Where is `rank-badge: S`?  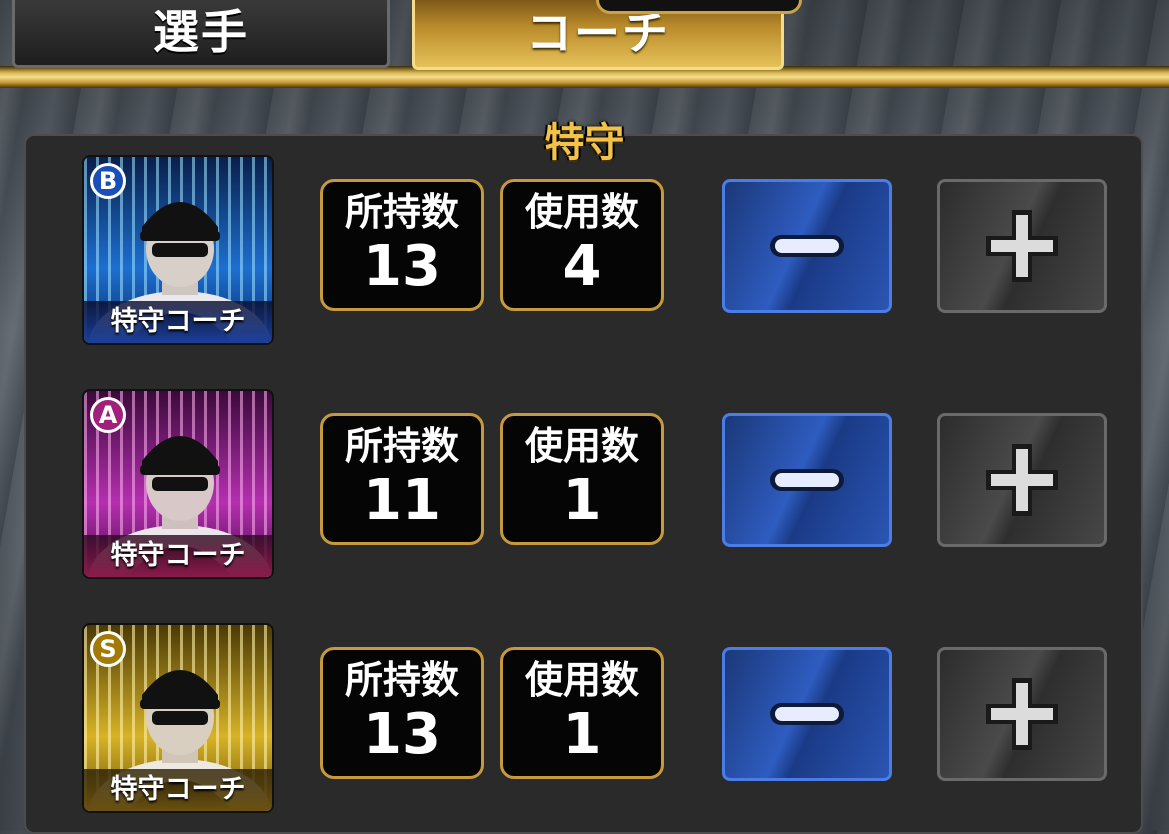 rank-badge: S is located at coordinates (108, 649).